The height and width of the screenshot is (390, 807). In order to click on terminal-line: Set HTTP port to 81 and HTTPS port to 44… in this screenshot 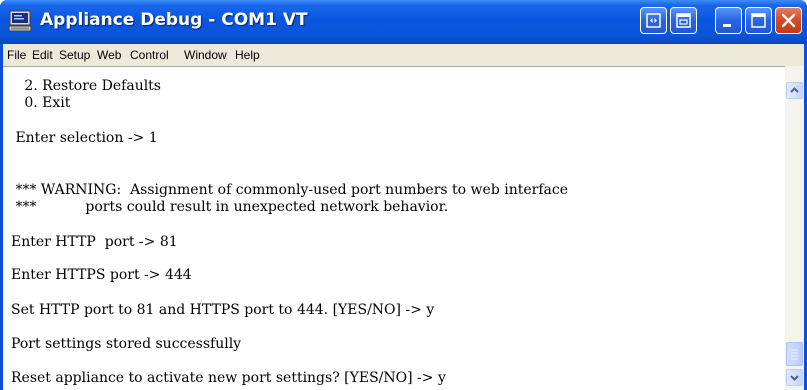, I will do `click(223, 310)`.